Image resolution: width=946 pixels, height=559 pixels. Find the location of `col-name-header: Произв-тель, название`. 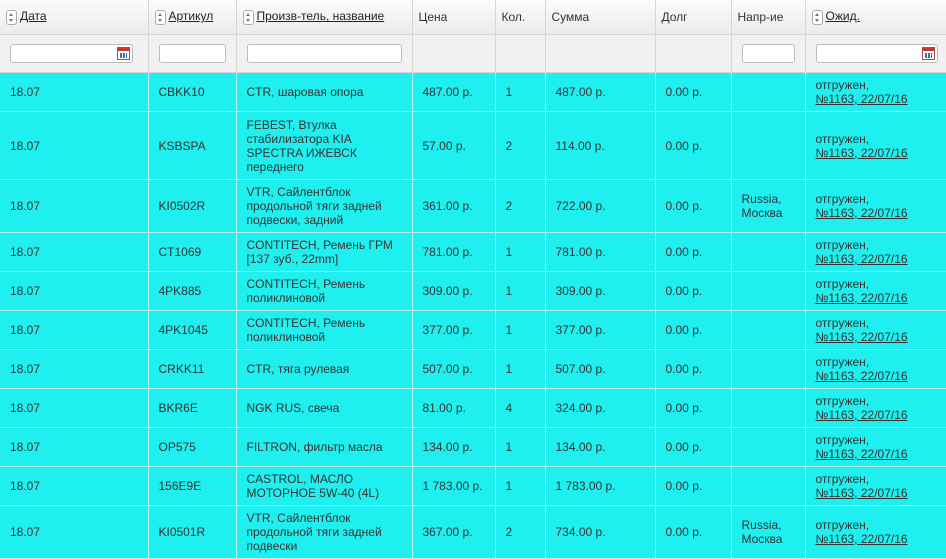

col-name-header: Произв-тель, название is located at coordinates (324, 17).